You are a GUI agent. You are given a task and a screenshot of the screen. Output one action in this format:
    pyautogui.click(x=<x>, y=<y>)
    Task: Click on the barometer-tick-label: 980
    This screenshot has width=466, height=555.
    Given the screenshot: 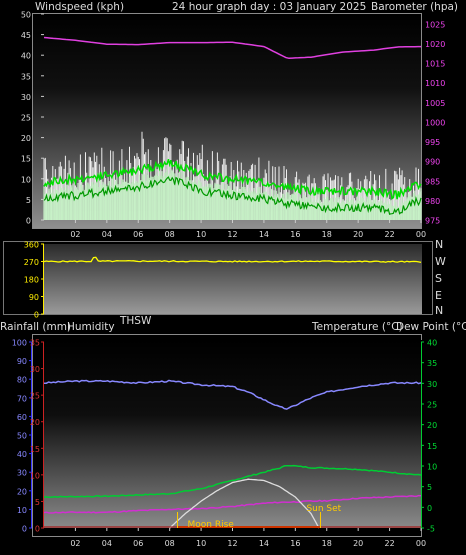 What is the action you would take?
    pyautogui.click(x=432, y=201)
    